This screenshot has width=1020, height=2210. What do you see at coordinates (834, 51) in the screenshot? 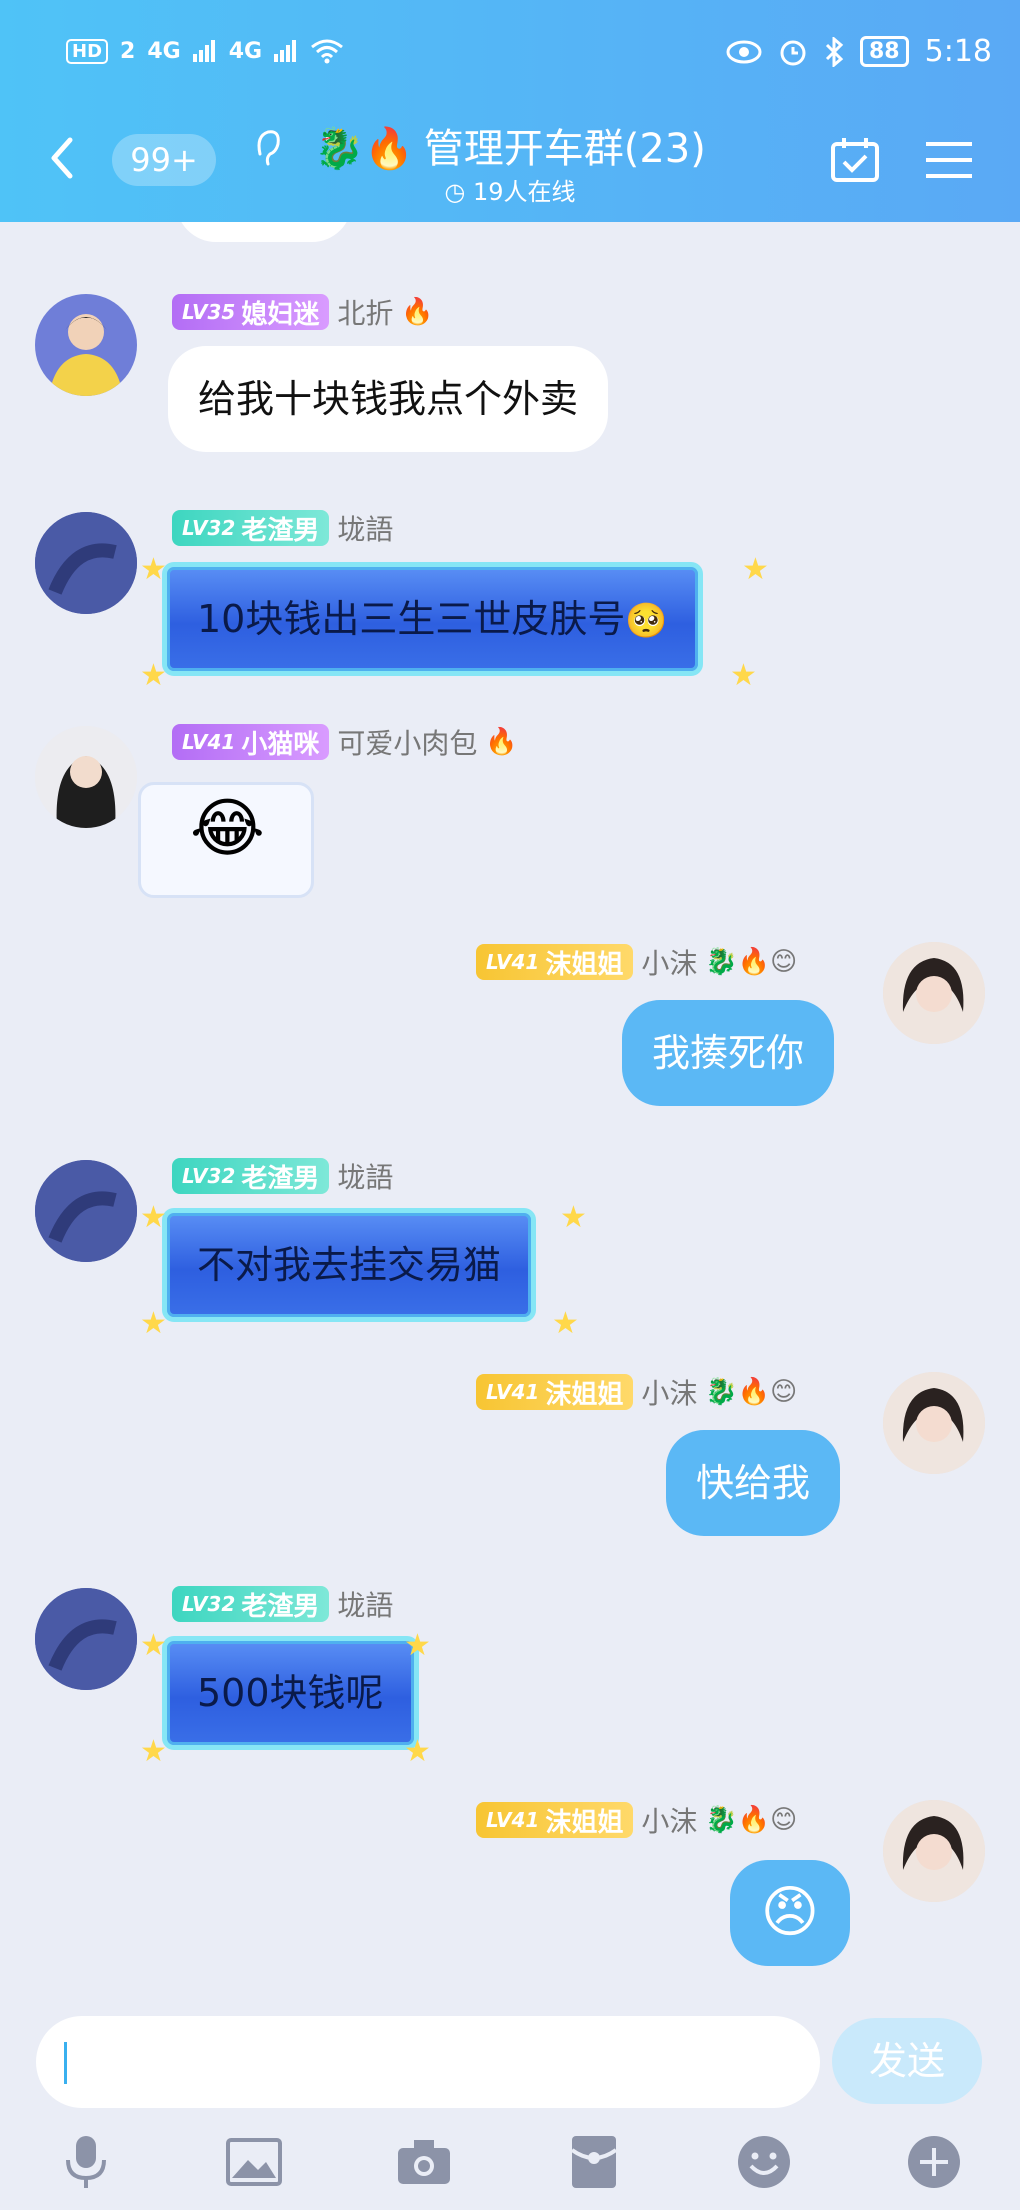
I see `bluetooth-icon` at bounding box center [834, 51].